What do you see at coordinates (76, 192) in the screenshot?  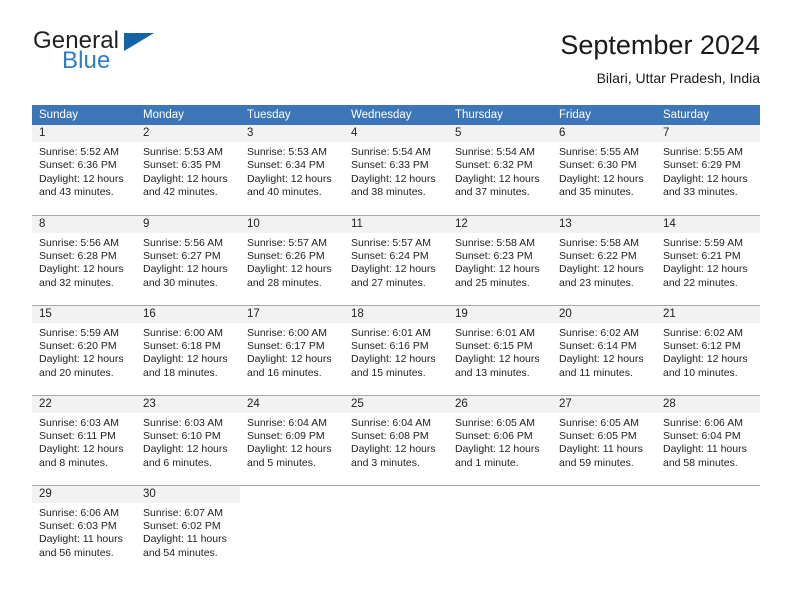 I see `daylight-text-line2: and 43 minutes.` at bounding box center [76, 192].